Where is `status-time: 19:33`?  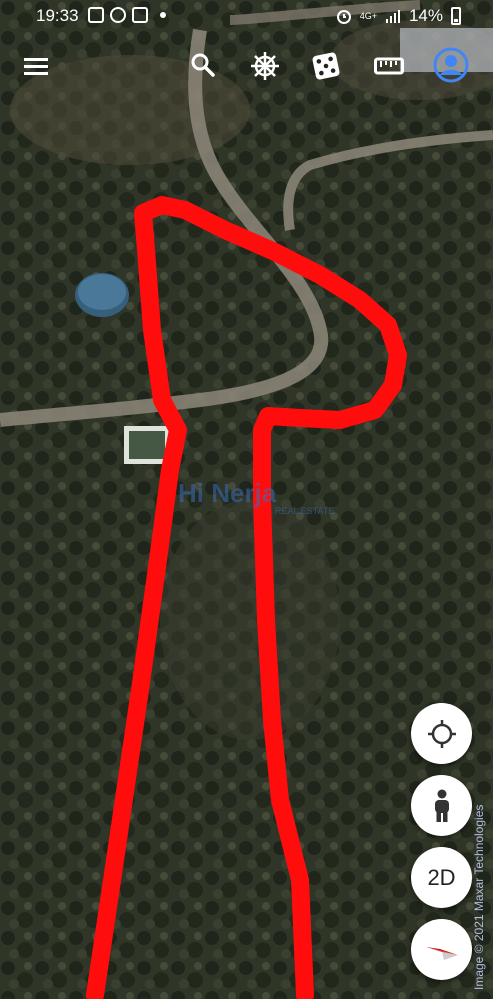
status-time: 19:33 is located at coordinates (57, 15).